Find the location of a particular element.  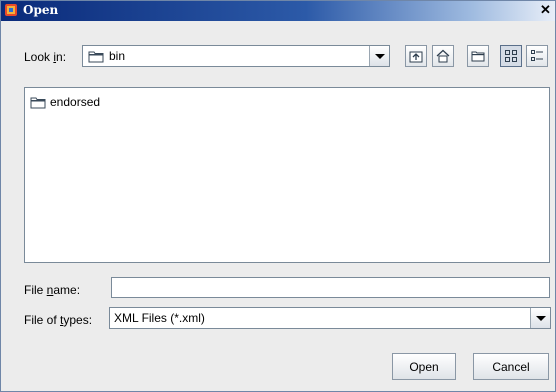

file-name-text: endorsed is located at coordinates (75, 102).